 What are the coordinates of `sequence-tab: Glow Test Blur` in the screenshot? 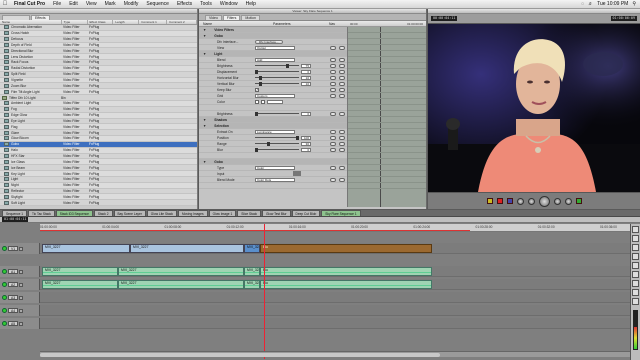 It's located at (276, 213).